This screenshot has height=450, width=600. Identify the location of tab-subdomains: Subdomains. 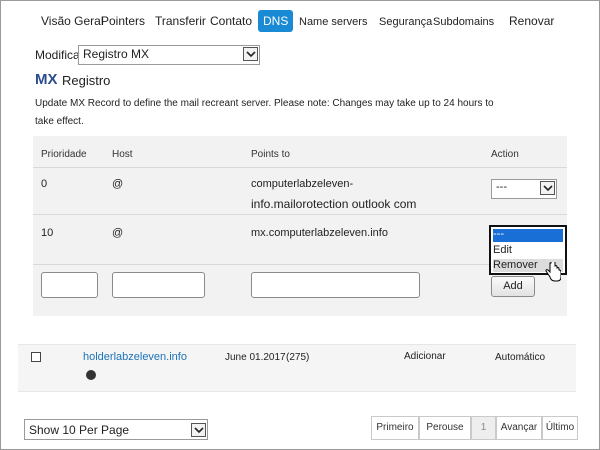
(463, 22).